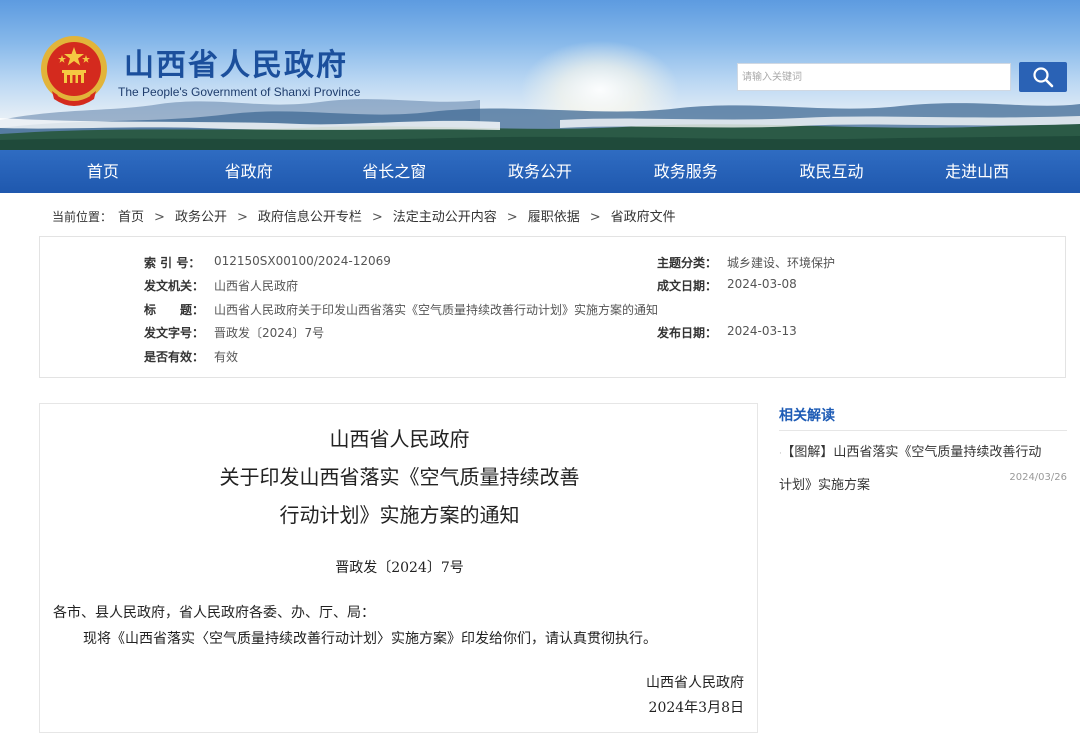 The image size is (1080, 733). What do you see at coordinates (269, 333) in the screenshot?
I see `doc-number-value: 晋政发〔2024〕7号` at bounding box center [269, 333].